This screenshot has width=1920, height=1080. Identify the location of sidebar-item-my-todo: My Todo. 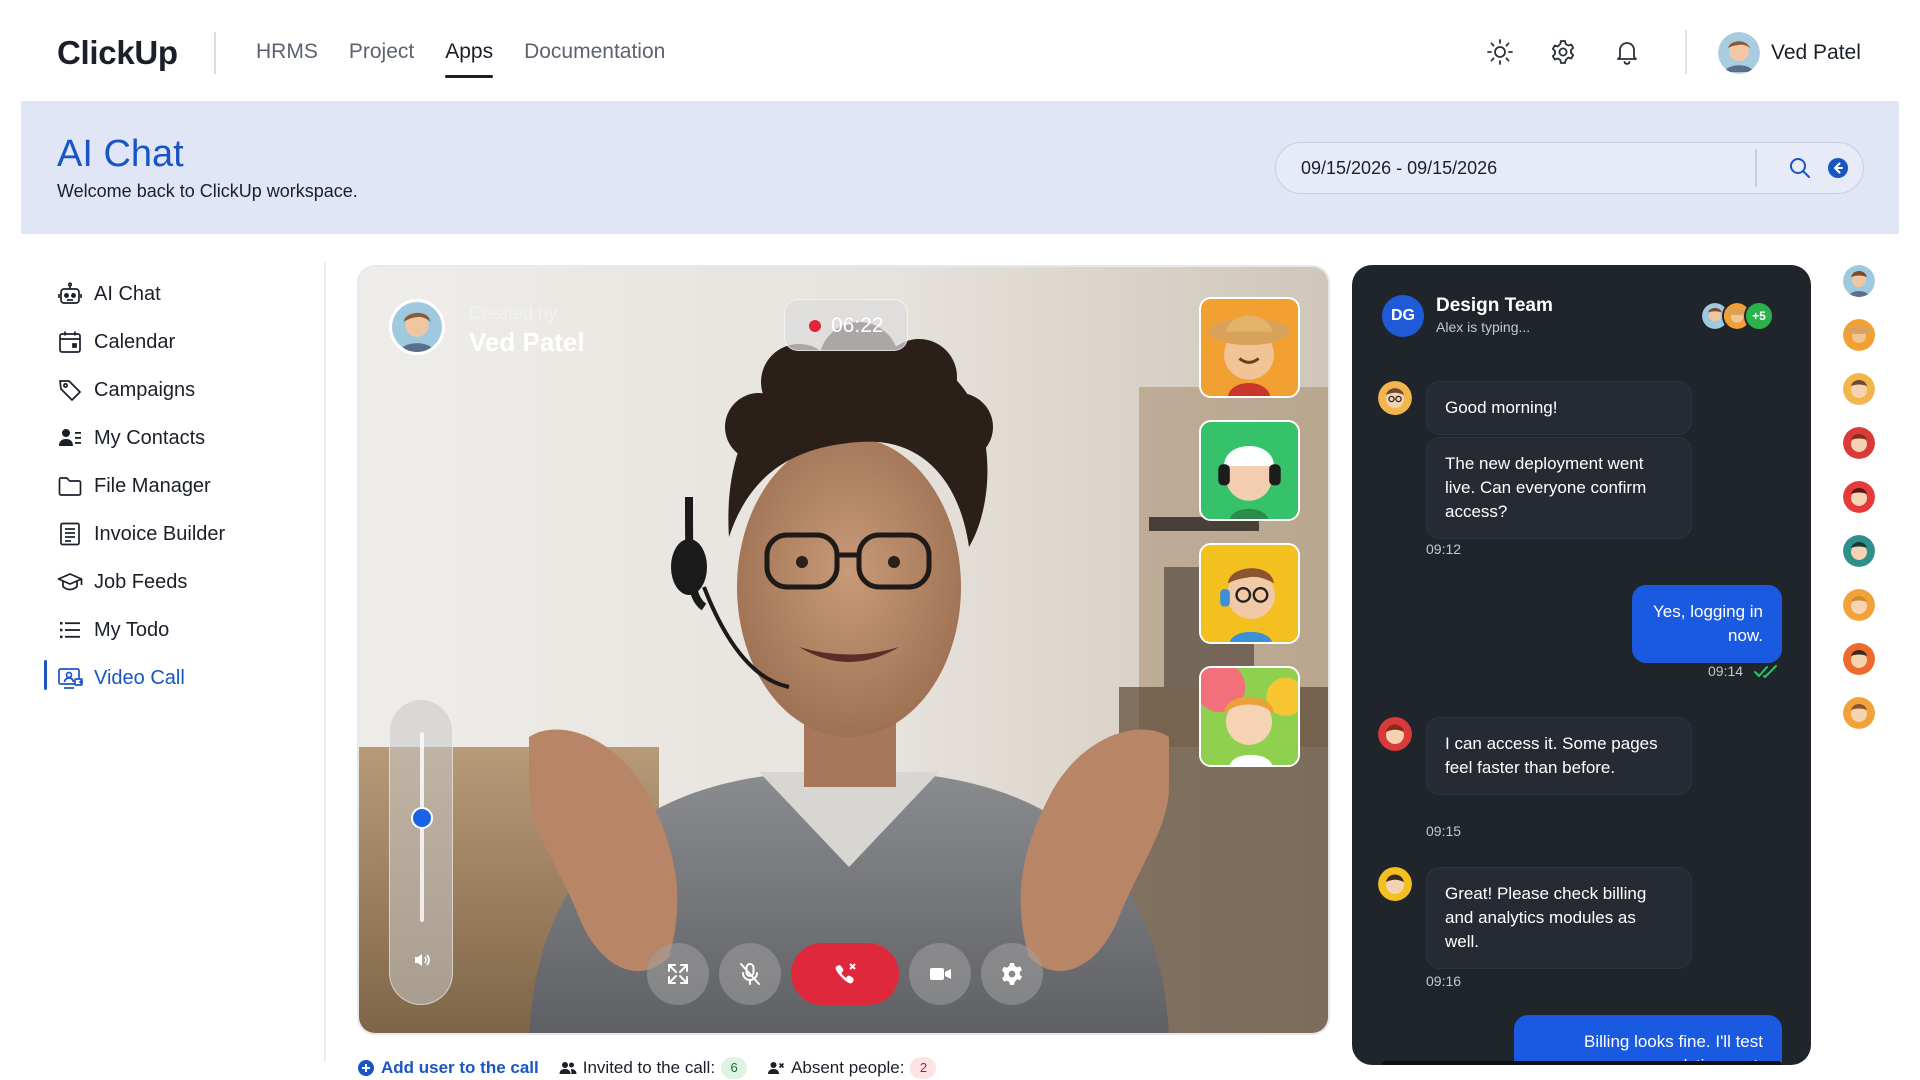
(174, 630).